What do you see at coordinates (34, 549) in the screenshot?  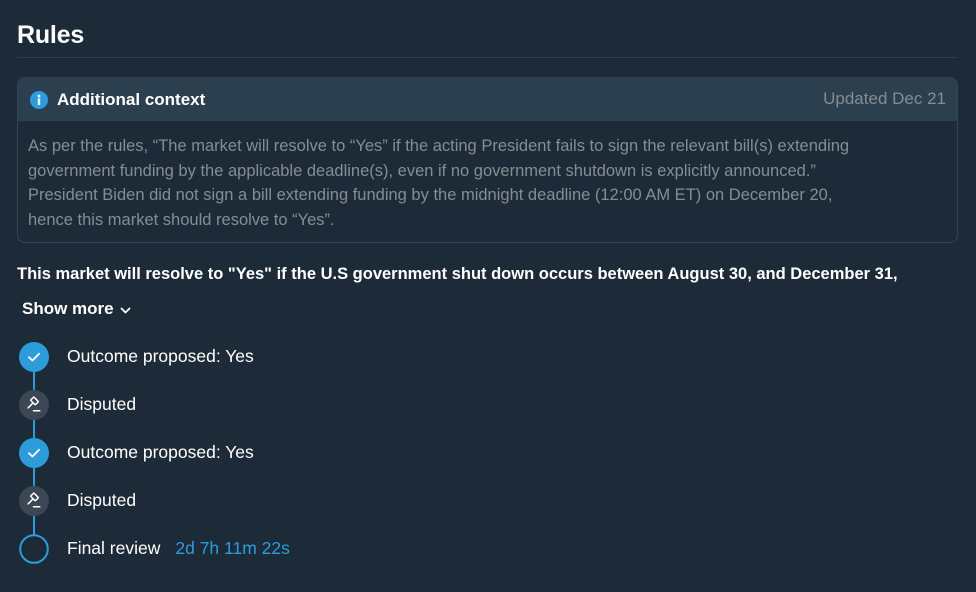 I see `empty-circle-icon` at bounding box center [34, 549].